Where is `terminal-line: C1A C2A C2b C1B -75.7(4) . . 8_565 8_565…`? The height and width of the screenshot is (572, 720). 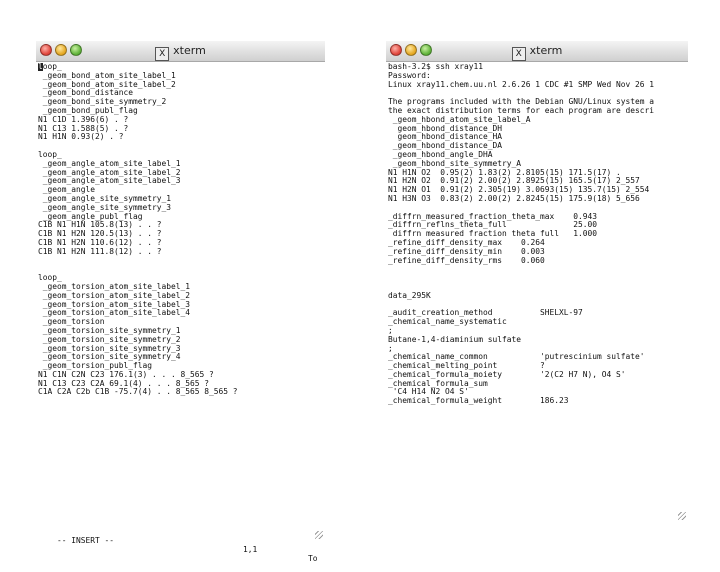 terminal-line: C1A C2A C2b C1B -75.7(4) . . 8_565 8_565… is located at coordinates (138, 392).